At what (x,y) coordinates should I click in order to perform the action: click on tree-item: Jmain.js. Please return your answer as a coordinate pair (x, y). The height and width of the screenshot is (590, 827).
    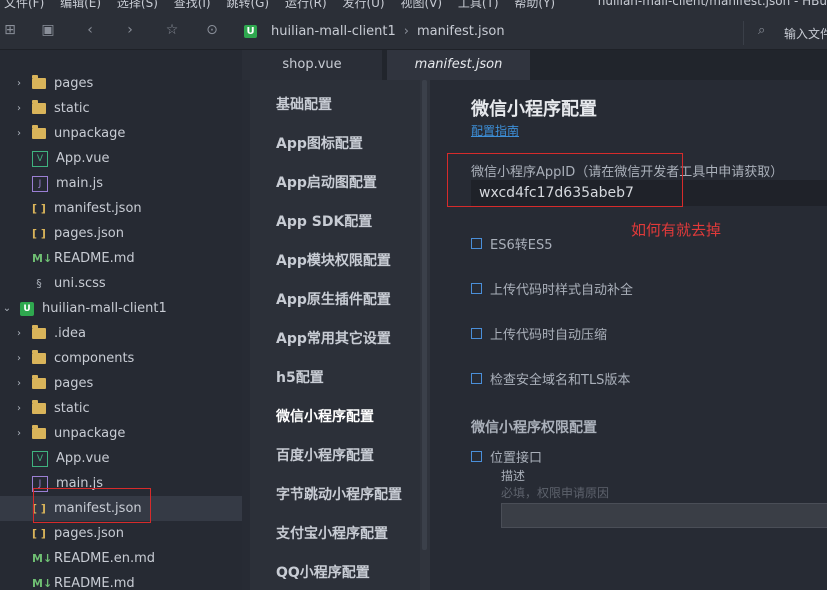
    Looking at the image, I should click on (121, 183).